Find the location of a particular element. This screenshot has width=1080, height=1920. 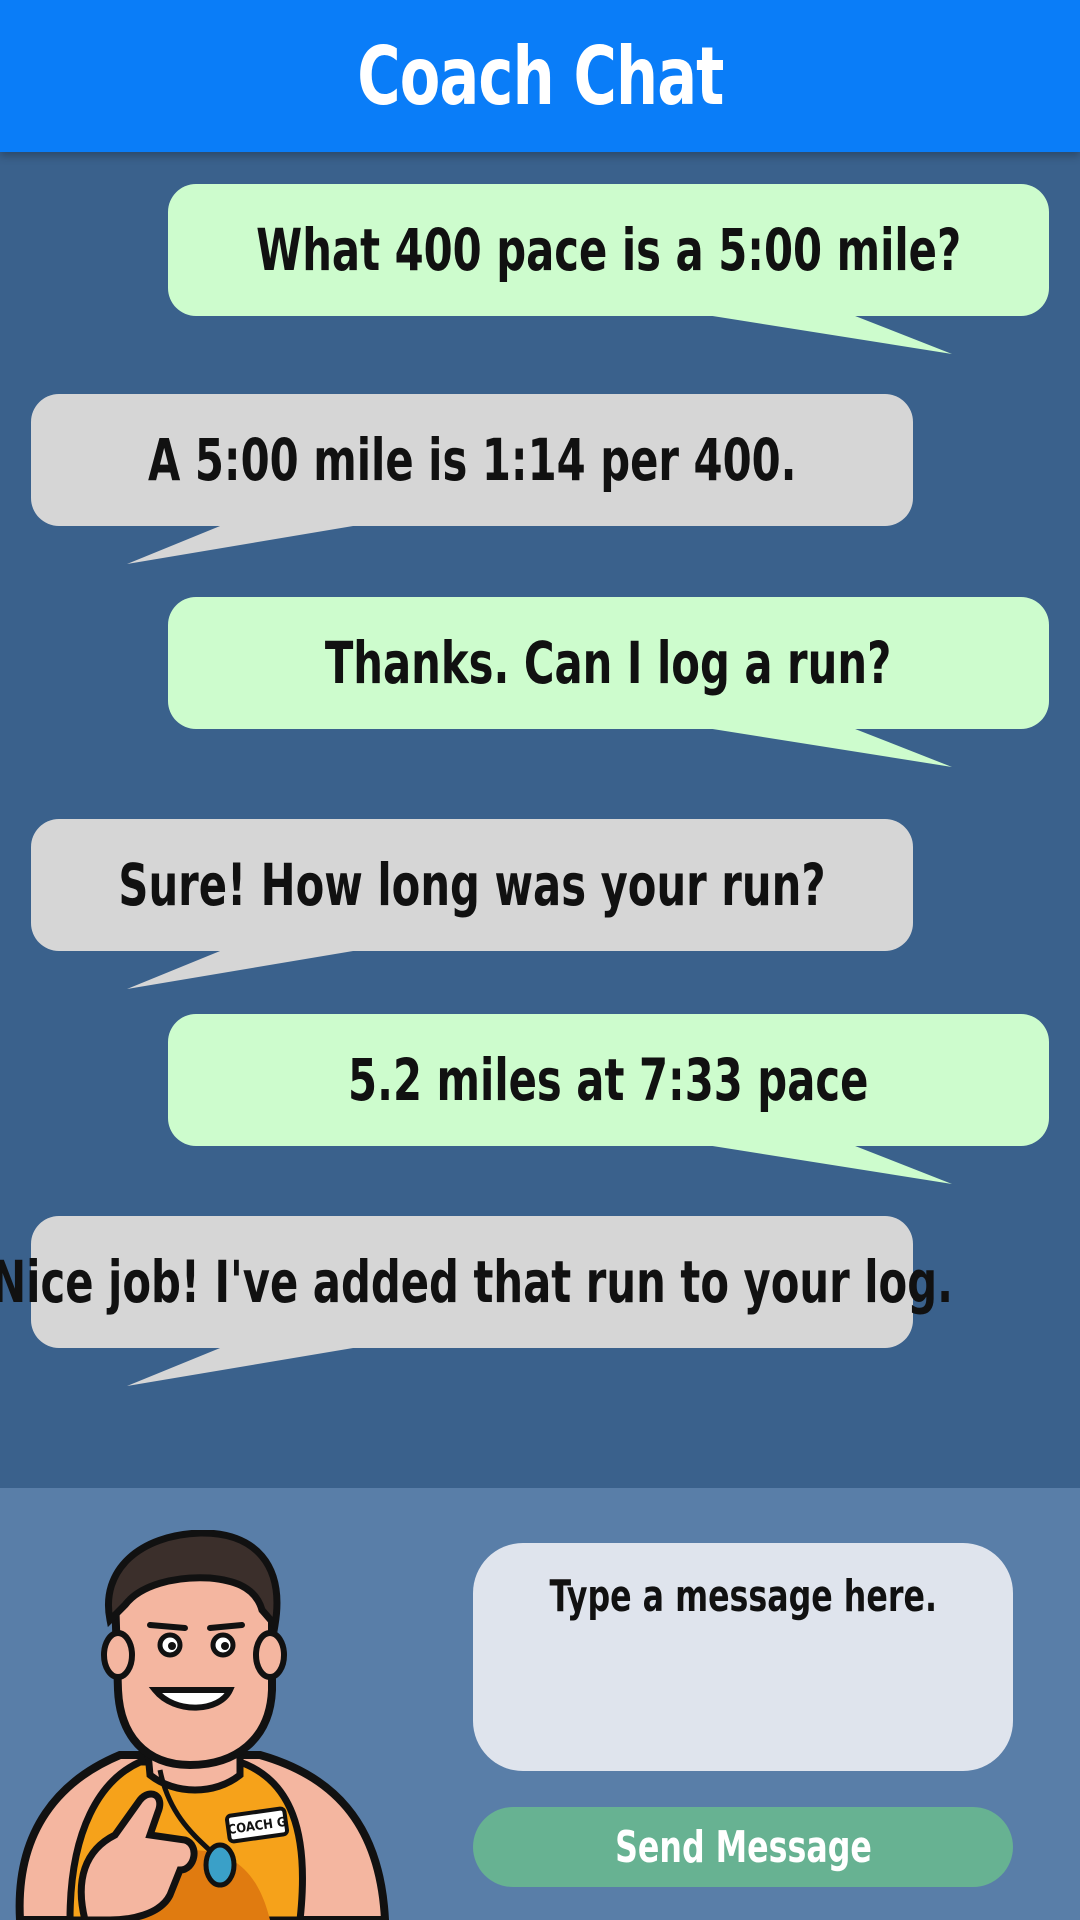

page-title: Coach Chat is located at coordinates (540, 76).